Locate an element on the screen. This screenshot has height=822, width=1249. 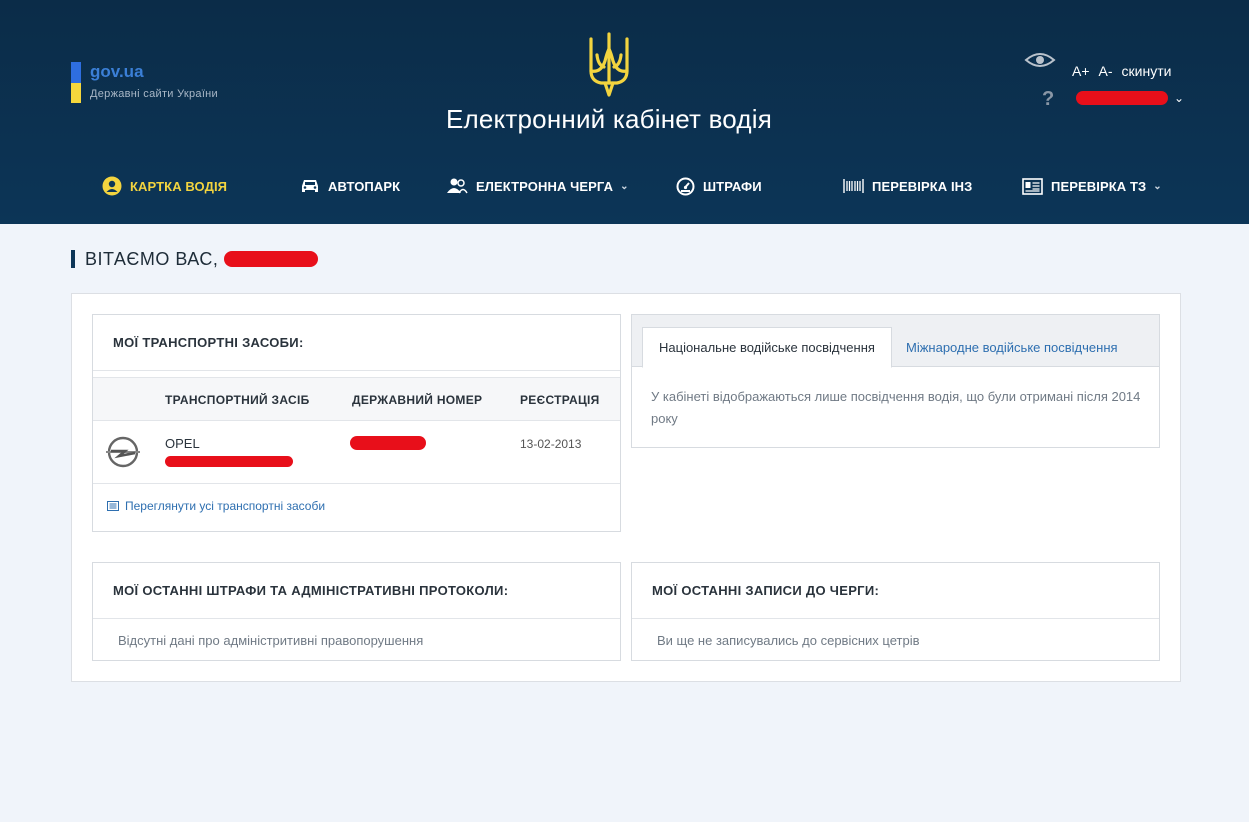
column-header: ДЕРЖАВНИЙ НОМЕР is located at coordinates (417, 400).